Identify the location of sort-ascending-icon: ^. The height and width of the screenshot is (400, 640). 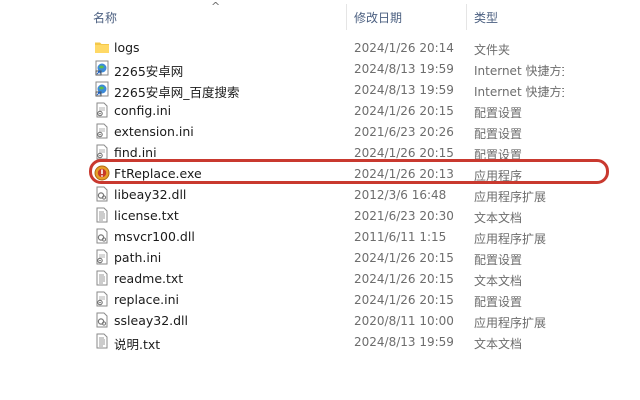
(216, 6).